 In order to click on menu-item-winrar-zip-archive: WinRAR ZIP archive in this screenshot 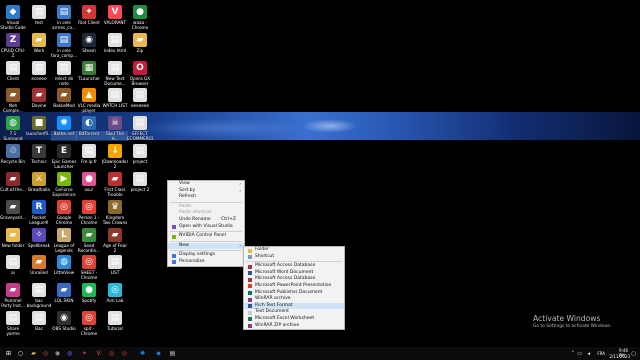, I will do `click(294, 326)`.